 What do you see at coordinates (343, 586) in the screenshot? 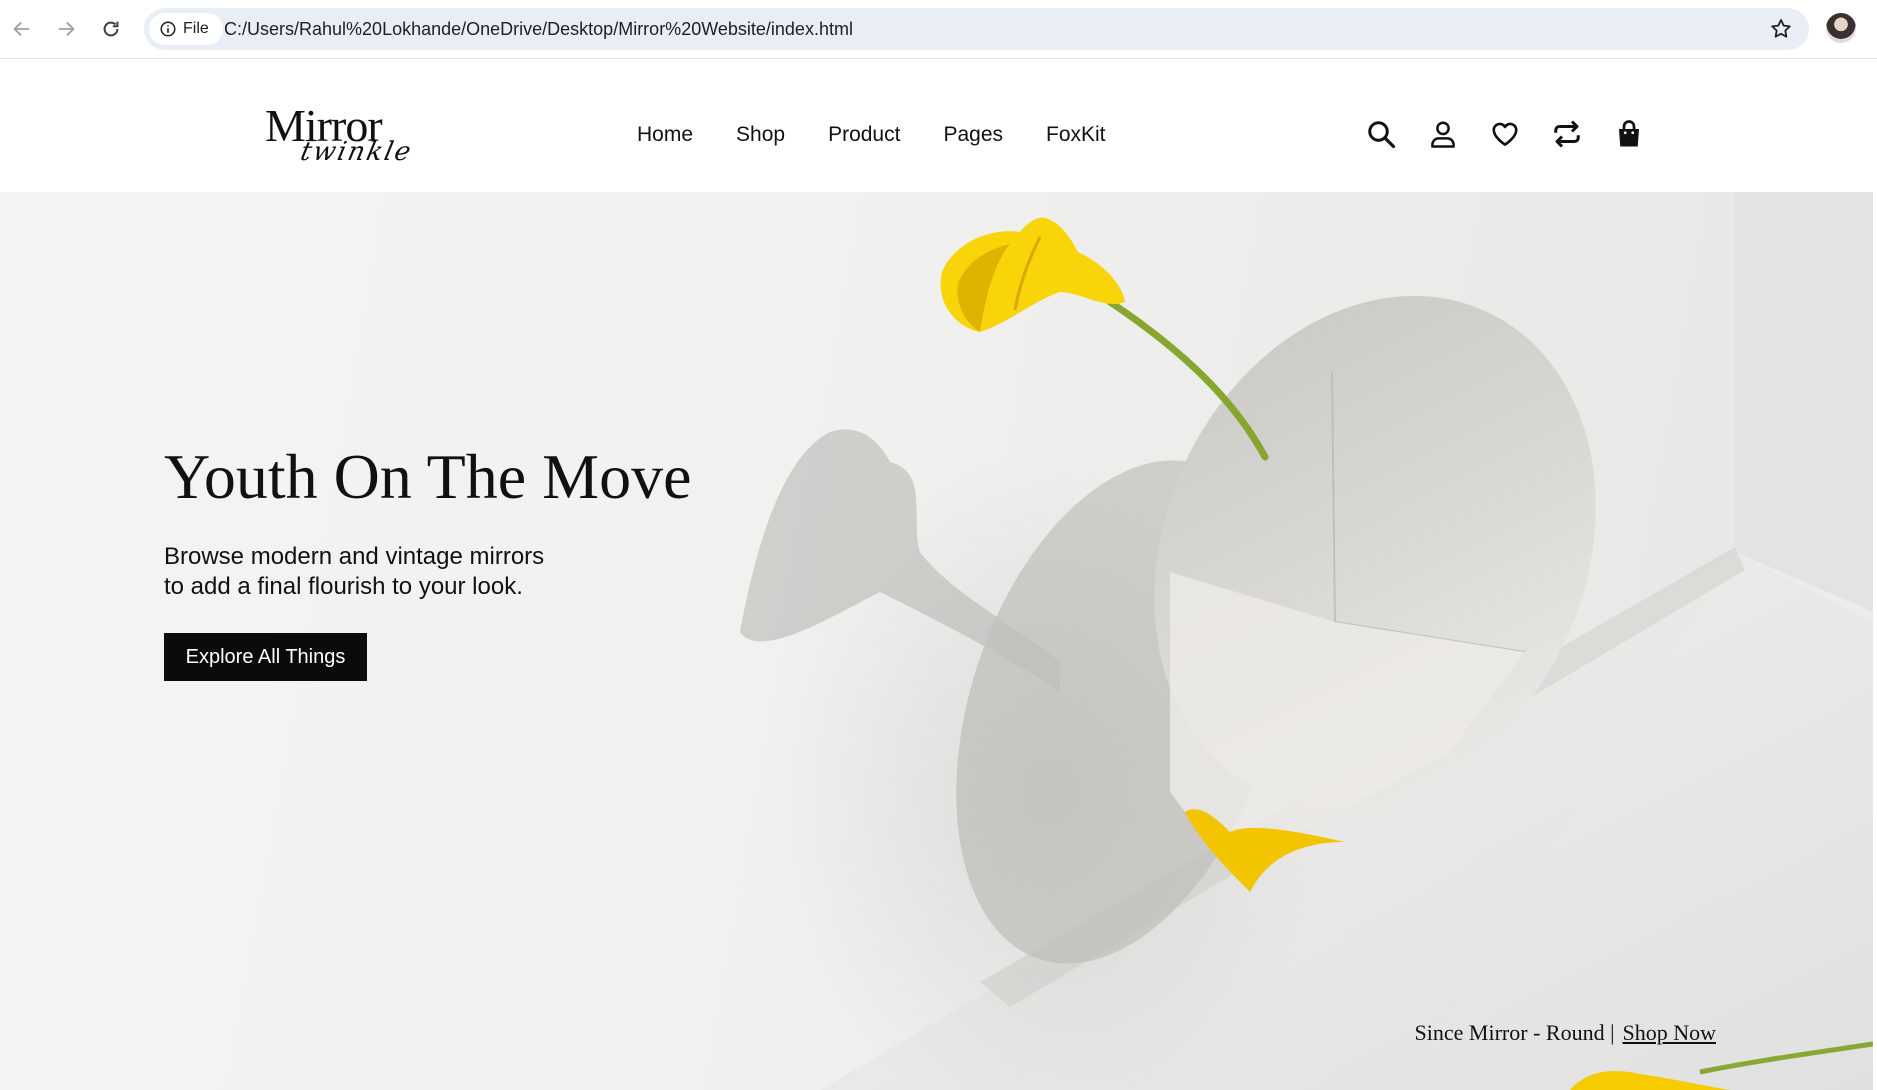
I see `hero-desc-line-2: to add a final flourish to your look.` at bounding box center [343, 586].